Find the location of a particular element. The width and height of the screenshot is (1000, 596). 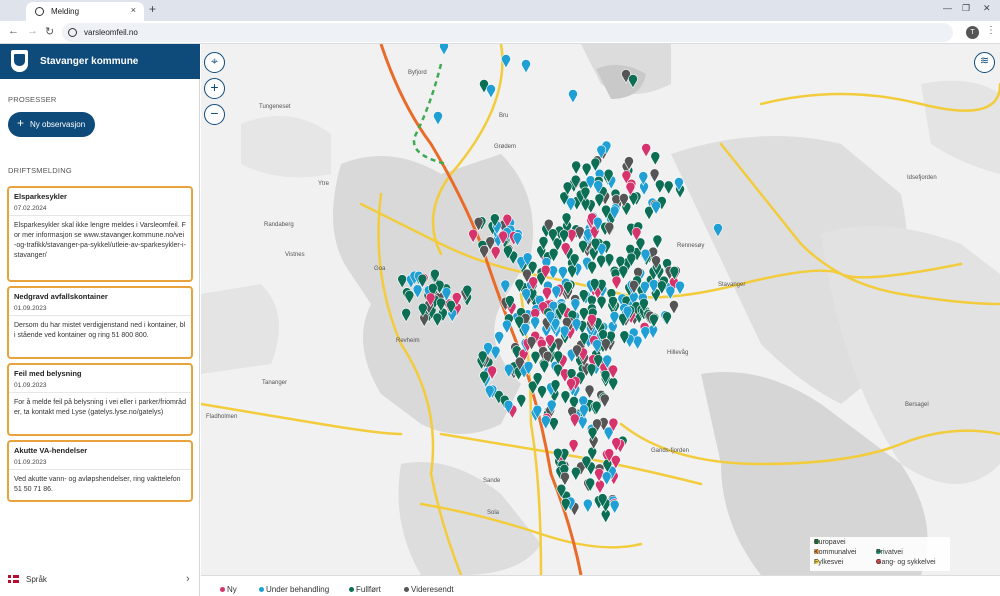

new-observation-button: + Ny observasjon is located at coordinates (51, 124).